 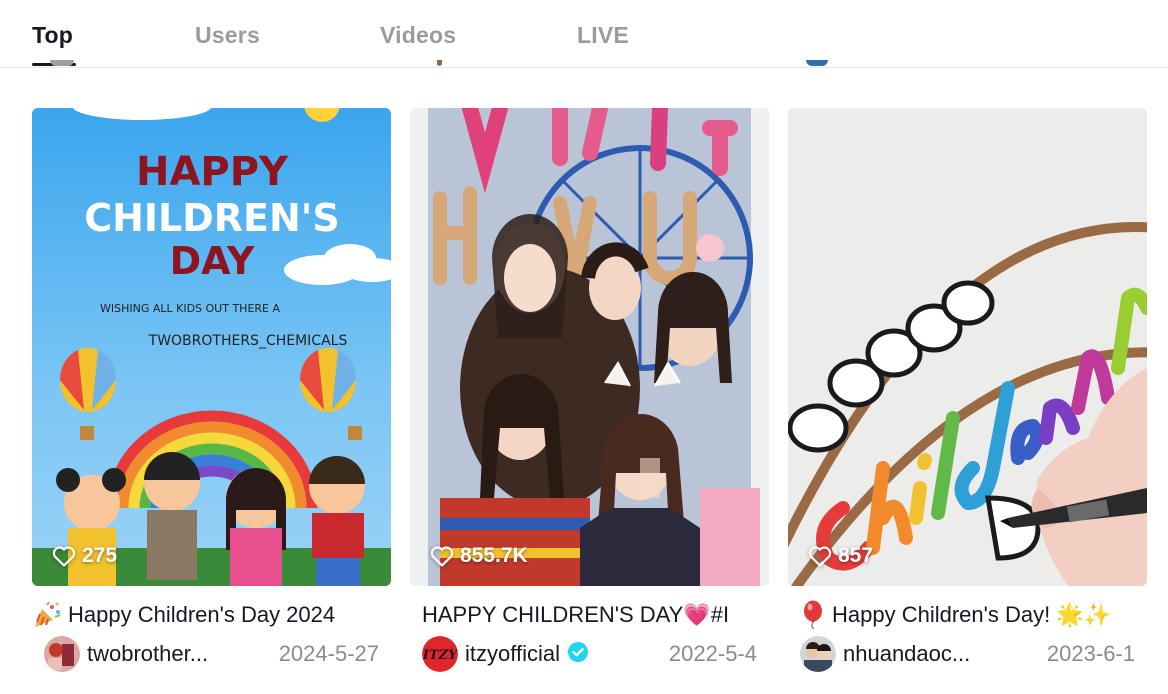 I want to click on video-caption: Happy Children's Day! 🌟✨, so click(x=979, y=615).